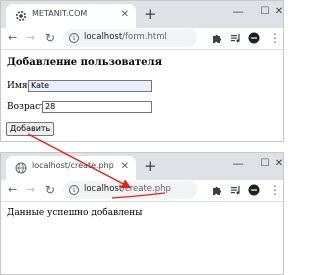 The width and height of the screenshot is (320, 275). What do you see at coordinates (75, 213) in the screenshot?
I see `success-message: Данные успешно добавлены` at bounding box center [75, 213].